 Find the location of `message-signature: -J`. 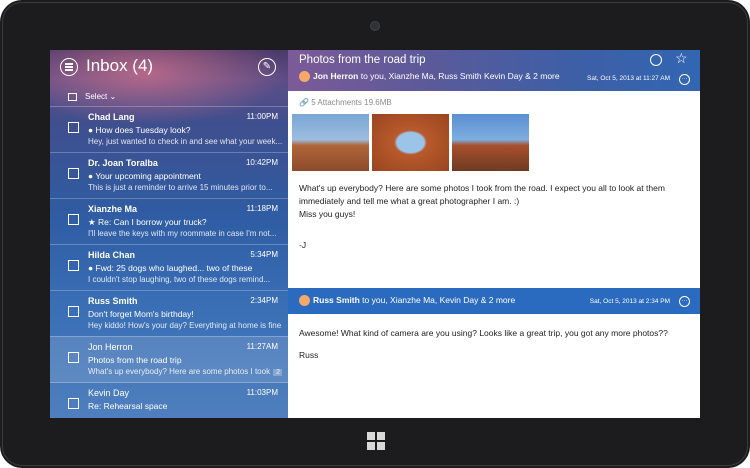

message-signature: -J is located at coordinates (303, 245).